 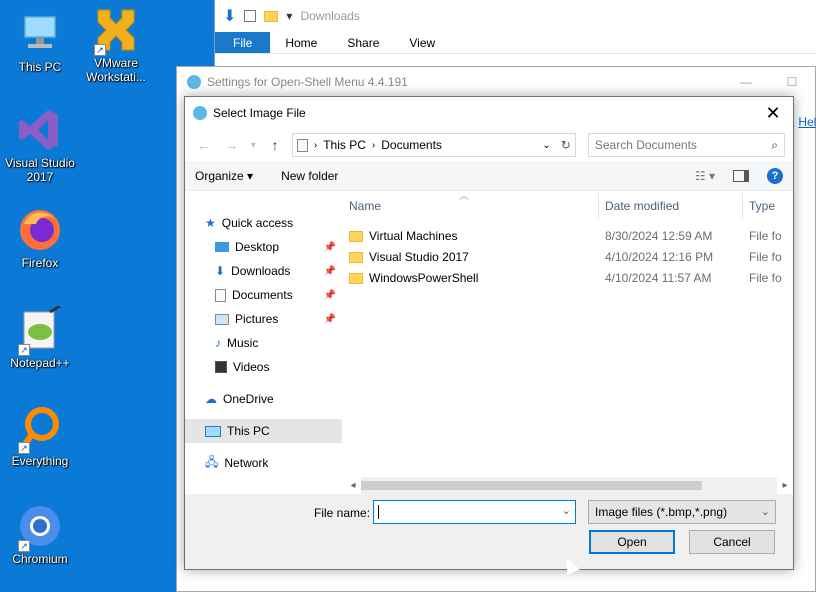 I want to click on organize-button: Organize ▾, so click(x=224, y=176).